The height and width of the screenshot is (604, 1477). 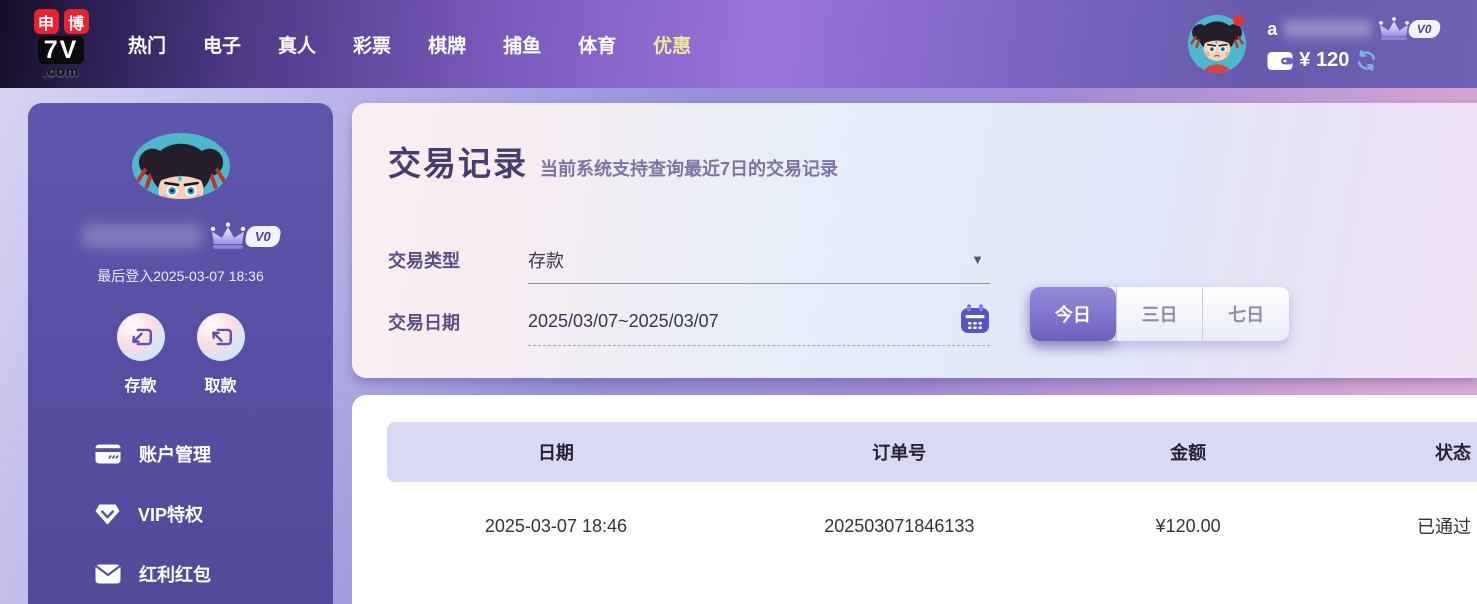 I want to click on withdraw-button: 取款, so click(x=220, y=354).